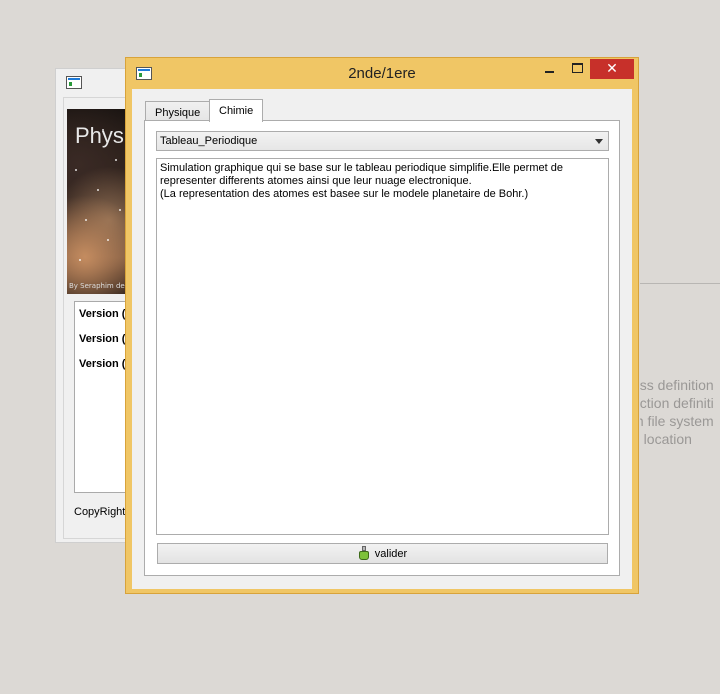 This screenshot has height=694, width=720. I want to click on background-text-line: a location, so click(666, 439).